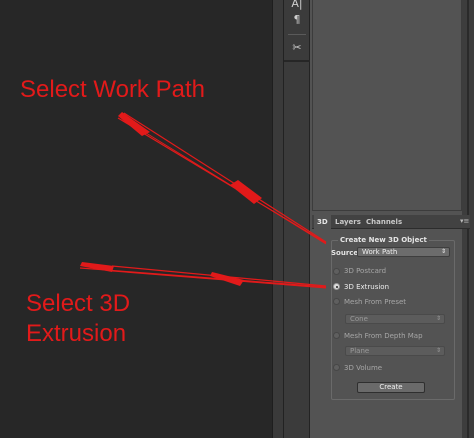  Describe the element at coordinates (336, 301) in the screenshot. I see `radio-mesh-from-preset` at that location.